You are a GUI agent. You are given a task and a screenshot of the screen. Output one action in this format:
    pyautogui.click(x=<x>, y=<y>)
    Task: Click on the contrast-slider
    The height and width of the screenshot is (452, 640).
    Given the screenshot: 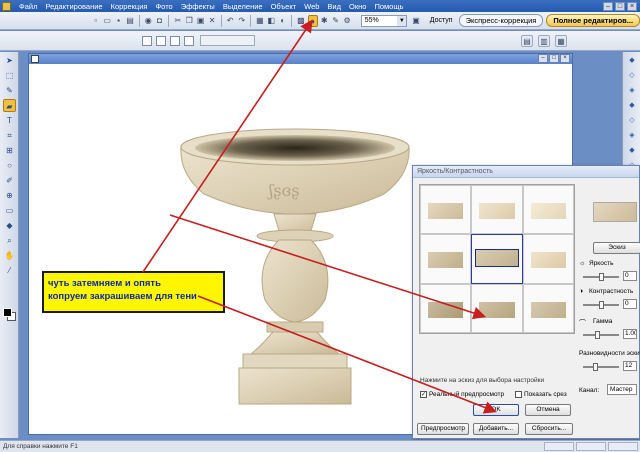 What is the action you would take?
    pyautogui.click(x=601, y=305)
    